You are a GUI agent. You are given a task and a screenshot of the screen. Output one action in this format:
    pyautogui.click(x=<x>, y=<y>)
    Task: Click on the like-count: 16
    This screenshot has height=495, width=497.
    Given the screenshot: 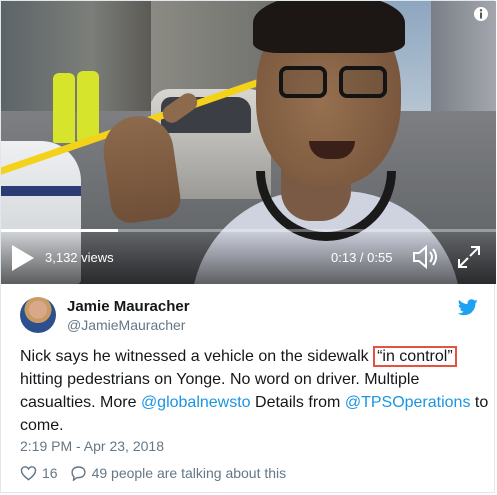 What is the action you would take?
    pyautogui.click(x=50, y=473)
    